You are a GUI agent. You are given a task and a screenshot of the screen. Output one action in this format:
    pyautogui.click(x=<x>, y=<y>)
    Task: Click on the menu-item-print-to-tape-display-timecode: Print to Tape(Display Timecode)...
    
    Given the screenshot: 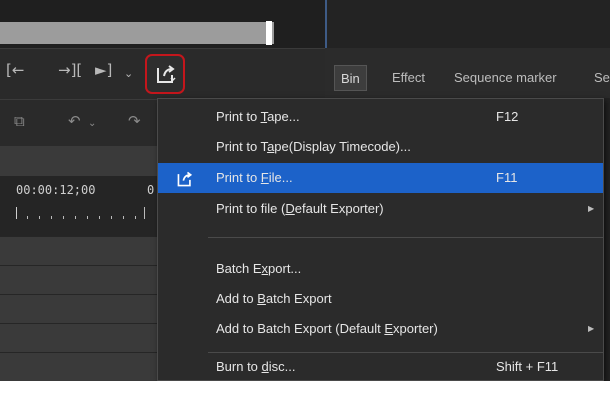 What is the action you would take?
    pyautogui.click(x=380, y=147)
    